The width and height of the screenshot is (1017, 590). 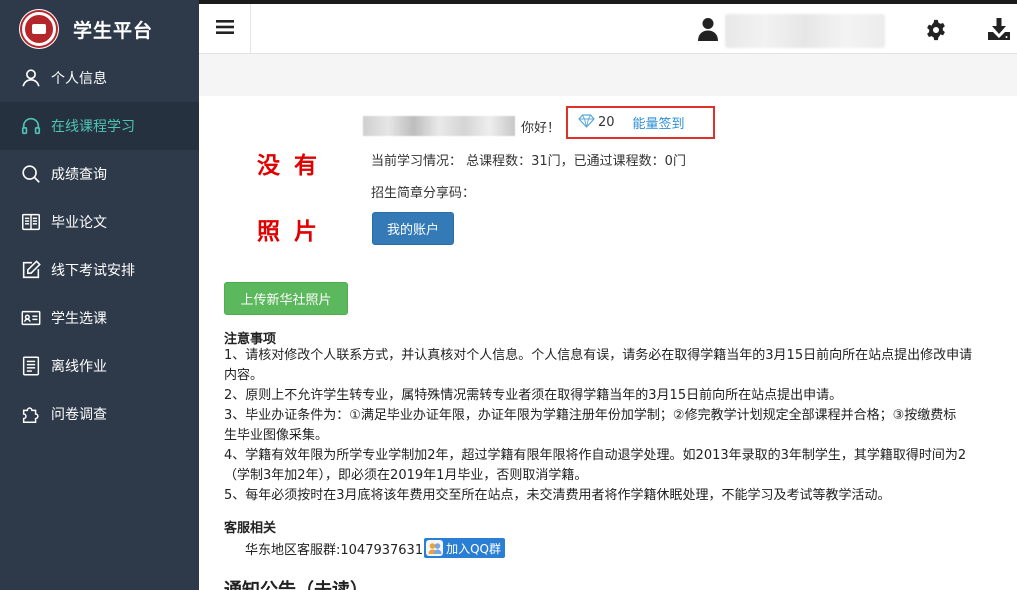 I want to click on qq-users-icon, so click(x=435, y=548).